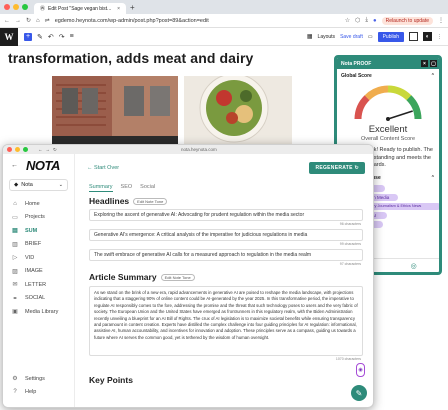 The width and height of the screenshot is (448, 410). I want to click on sidebar-item-label: Settings, so click(35, 378).